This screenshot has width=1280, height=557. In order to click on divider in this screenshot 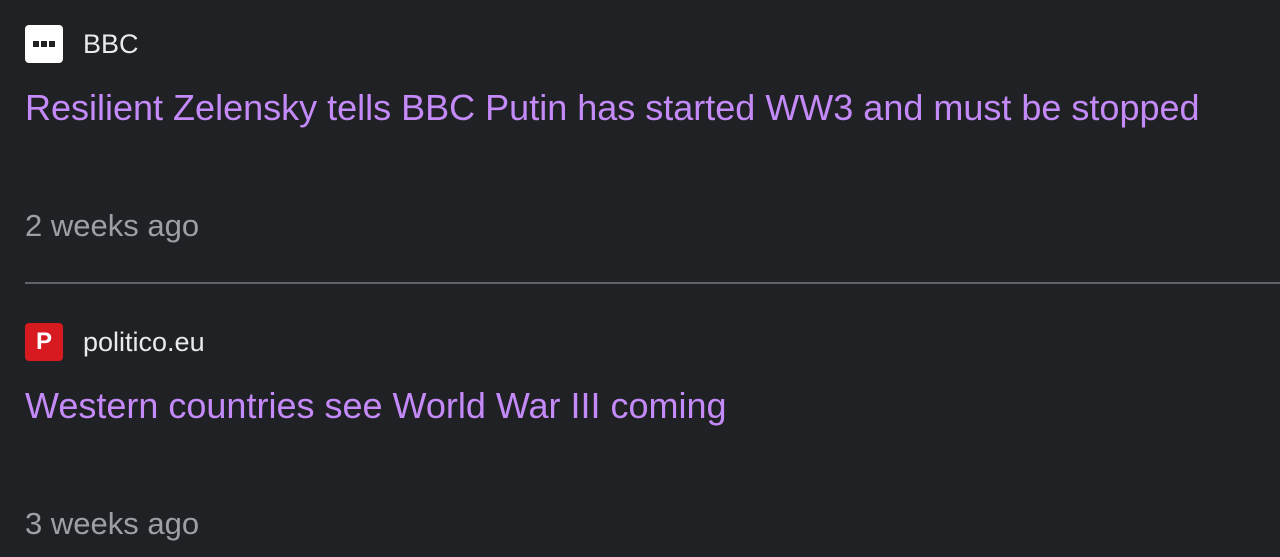, I will do `click(652, 283)`.